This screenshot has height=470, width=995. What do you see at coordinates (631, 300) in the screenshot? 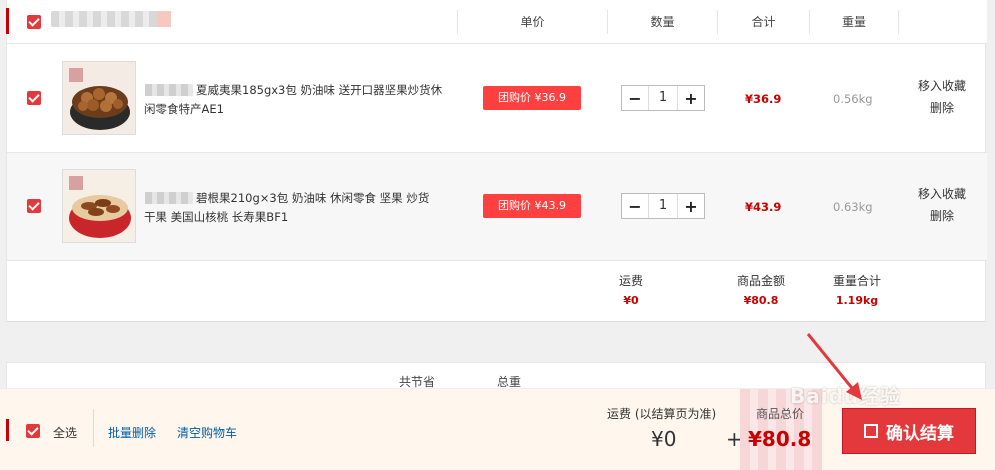
I see `shipping-value: ¥0` at bounding box center [631, 300].